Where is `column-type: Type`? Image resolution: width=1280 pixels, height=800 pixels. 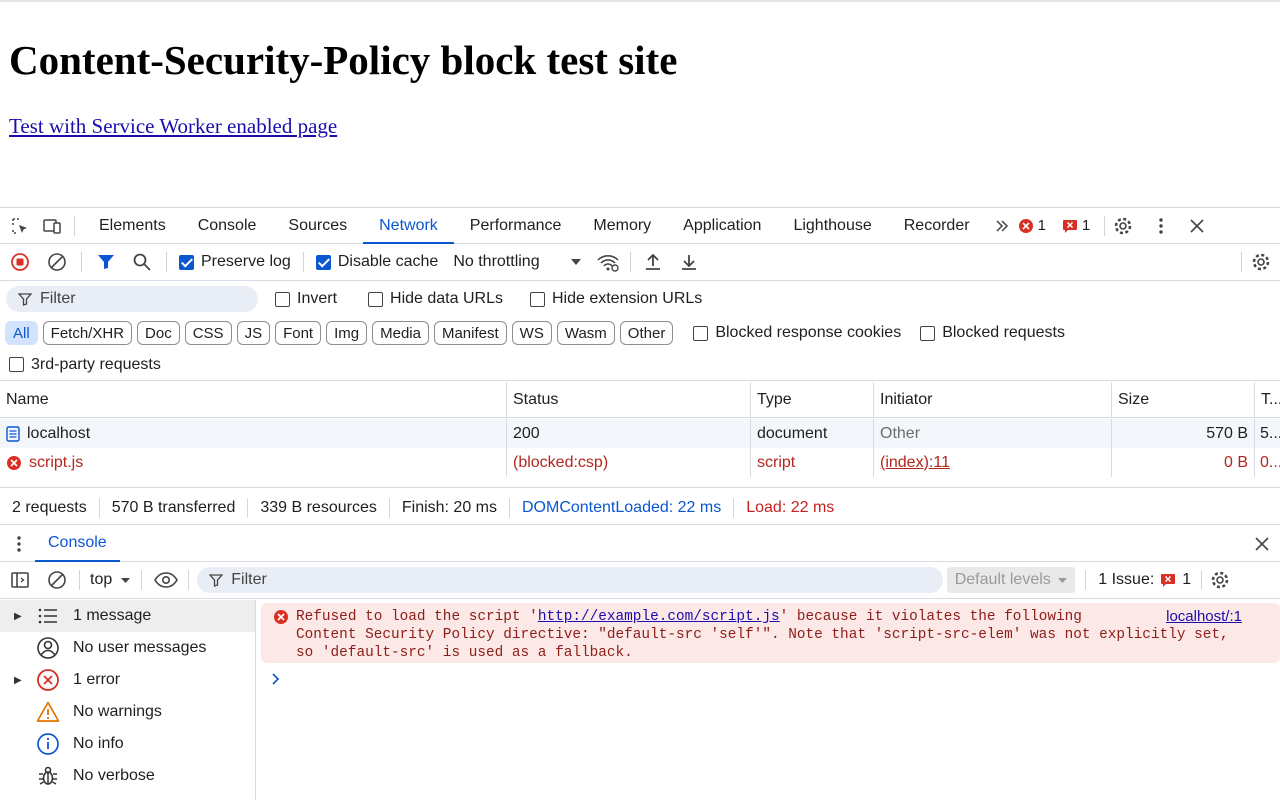
column-type: Type is located at coordinates (812, 400).